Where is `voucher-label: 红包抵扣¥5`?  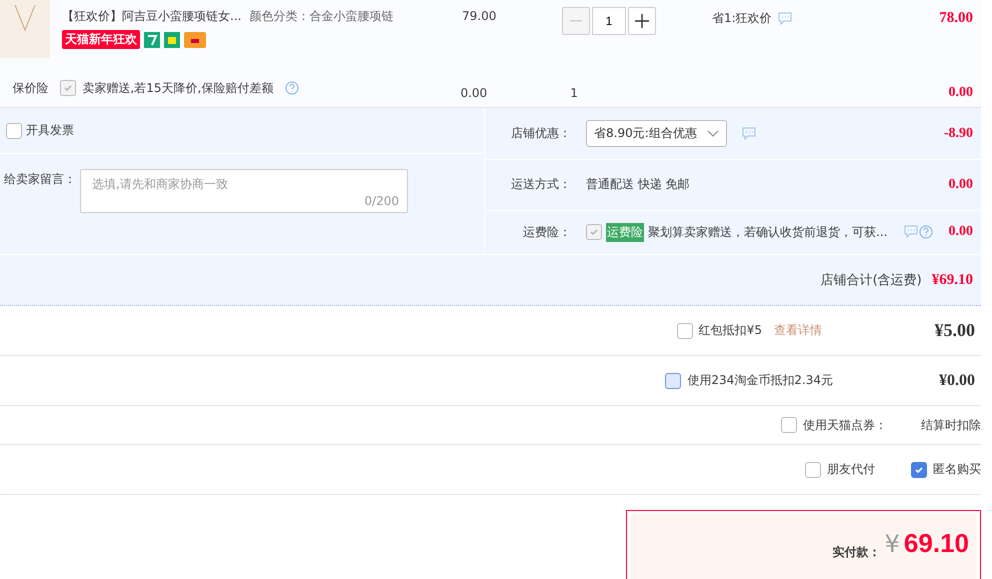
voucher-label: 红包抵扣¥5 is located at coordinates (730, 330).